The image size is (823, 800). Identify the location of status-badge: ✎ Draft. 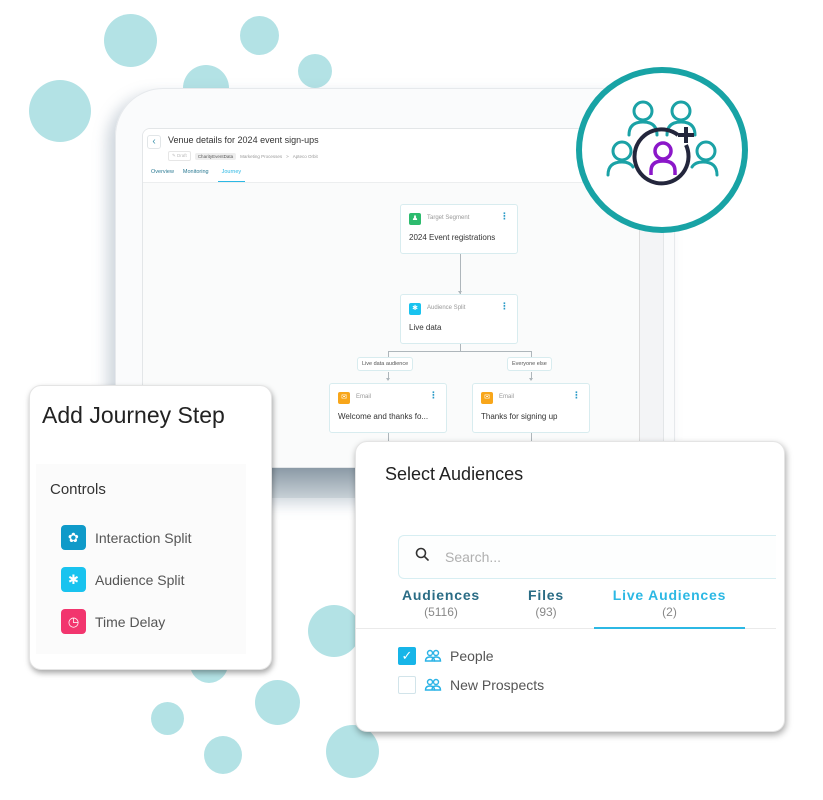
(179, 156).